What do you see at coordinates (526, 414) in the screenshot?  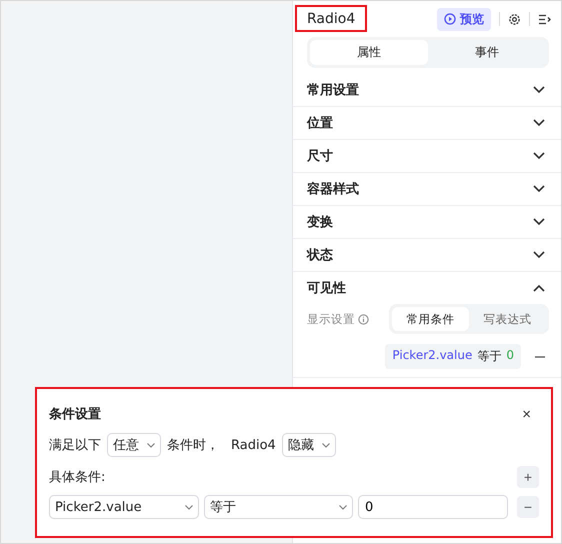 I see `close-button: ×` at bounding box center [526, 414].